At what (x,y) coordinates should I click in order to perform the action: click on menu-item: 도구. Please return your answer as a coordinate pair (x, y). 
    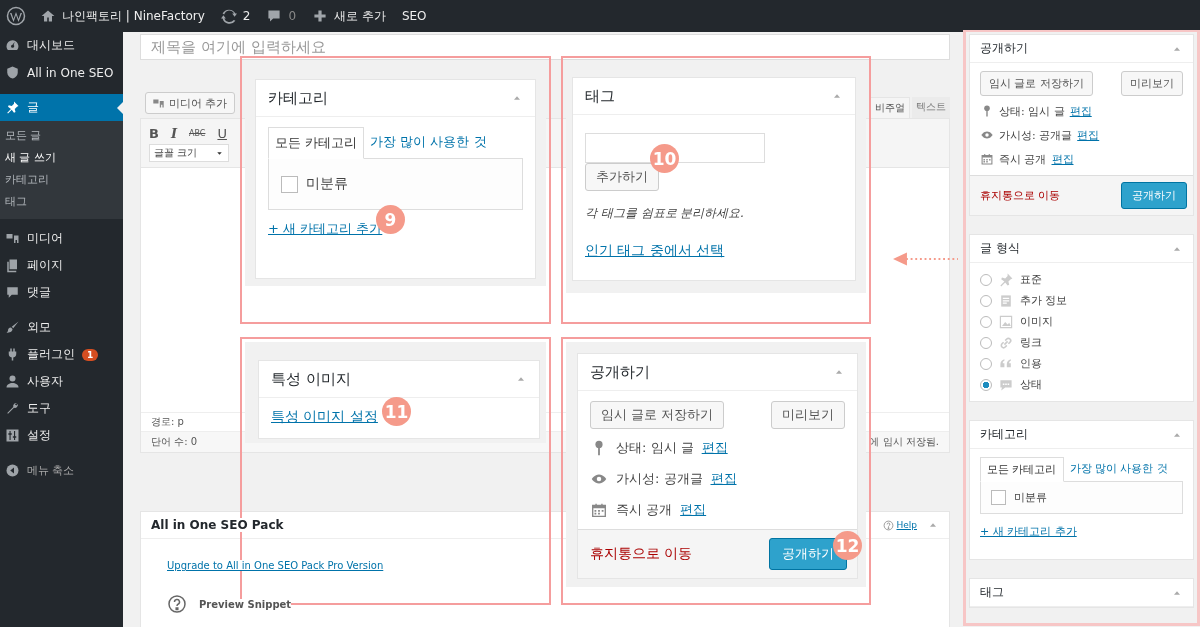
    Looking at the image, I should click on (61, 408).